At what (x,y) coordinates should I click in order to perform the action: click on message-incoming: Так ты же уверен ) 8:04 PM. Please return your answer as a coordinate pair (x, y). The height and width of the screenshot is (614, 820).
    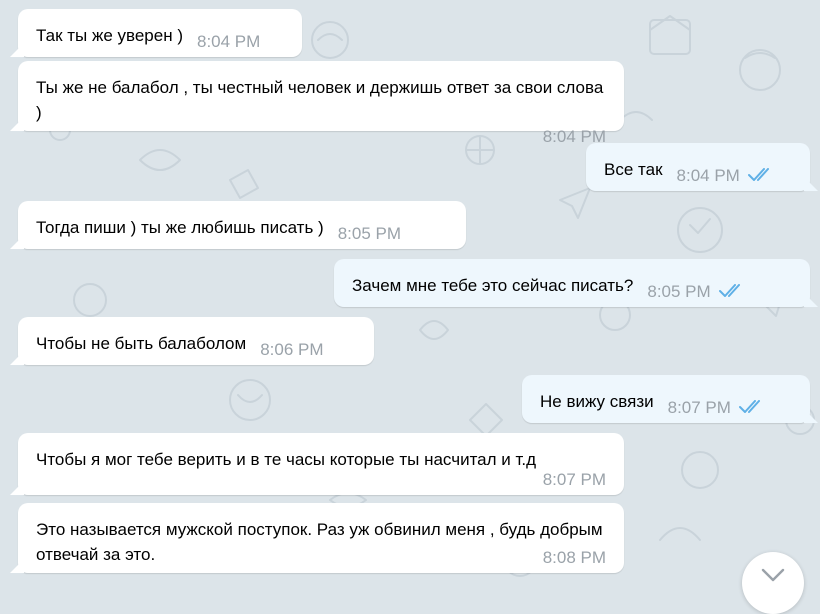
    Looking at the image, I should click on (160, 33).